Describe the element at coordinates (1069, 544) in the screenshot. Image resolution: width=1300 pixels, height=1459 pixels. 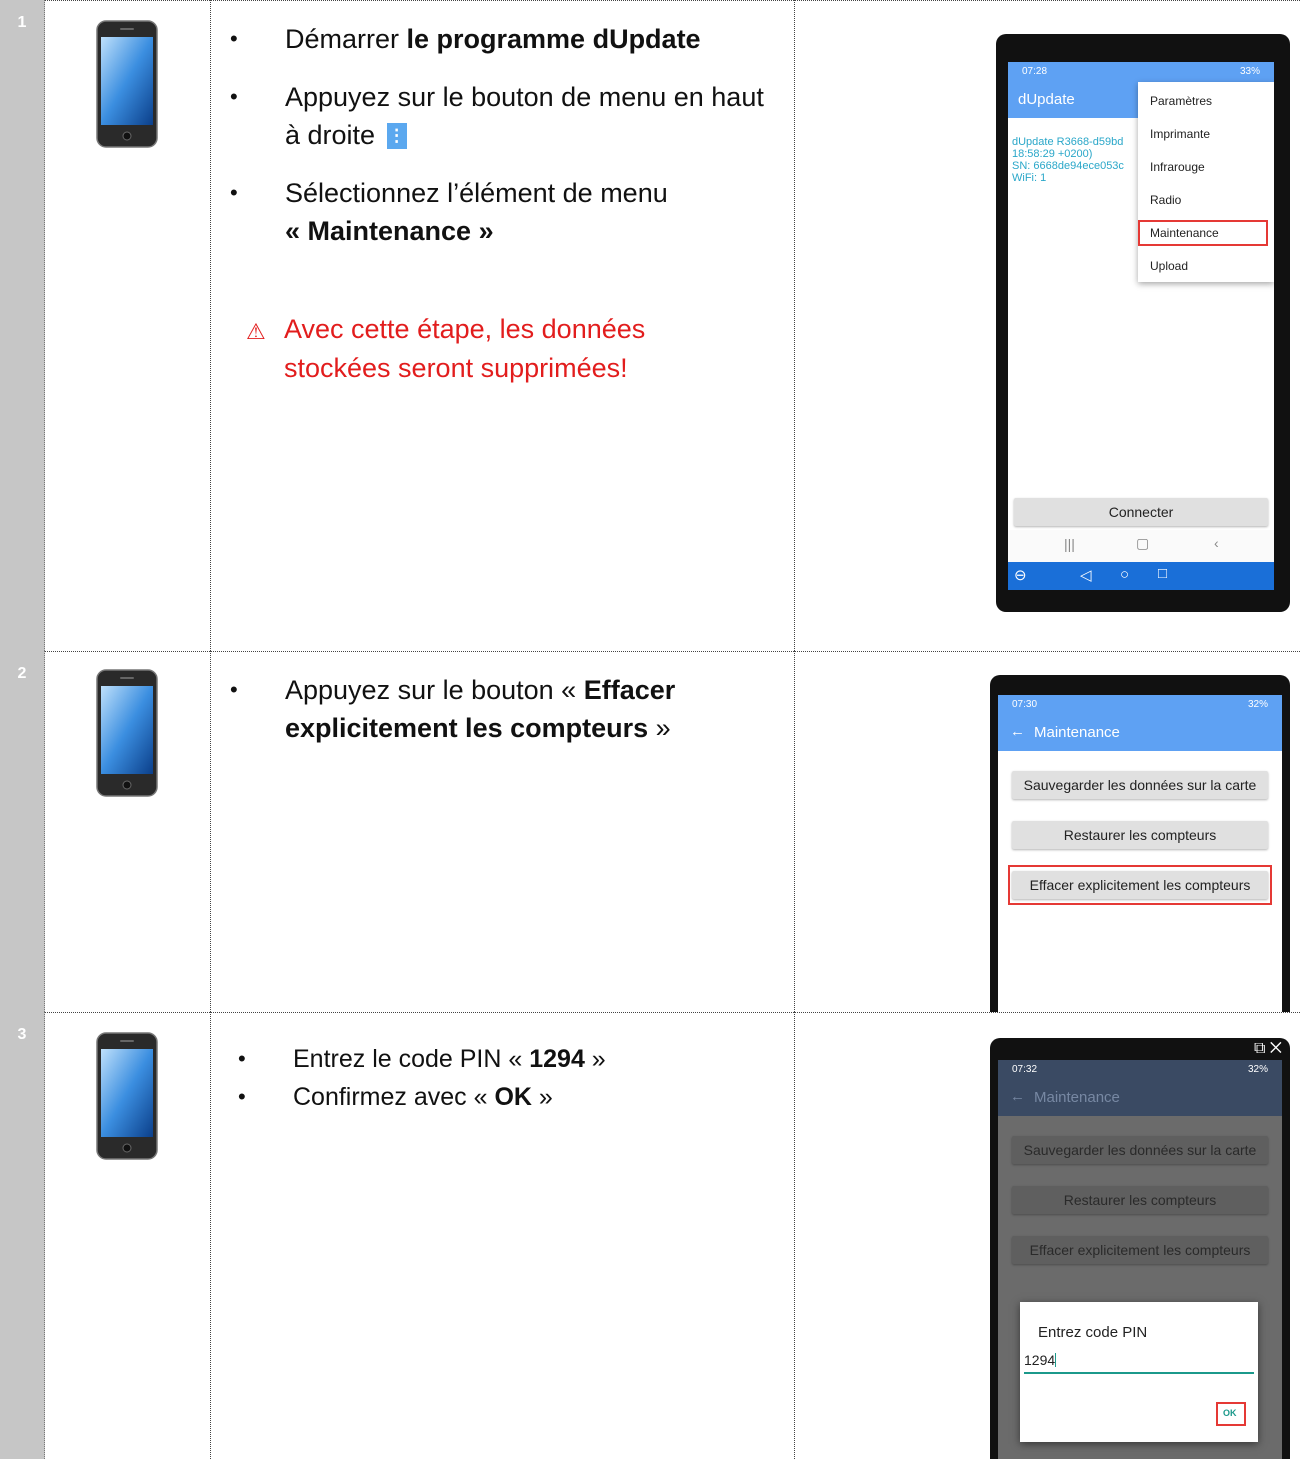
I see `recent-apps-icon: |||` at that location.